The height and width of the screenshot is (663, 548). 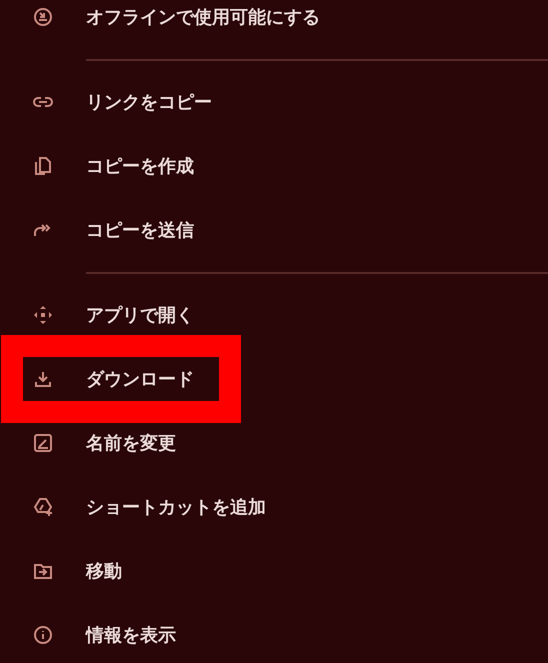 I want to click on menu-item: ショートカットを追加, so click(x=157, y=507).